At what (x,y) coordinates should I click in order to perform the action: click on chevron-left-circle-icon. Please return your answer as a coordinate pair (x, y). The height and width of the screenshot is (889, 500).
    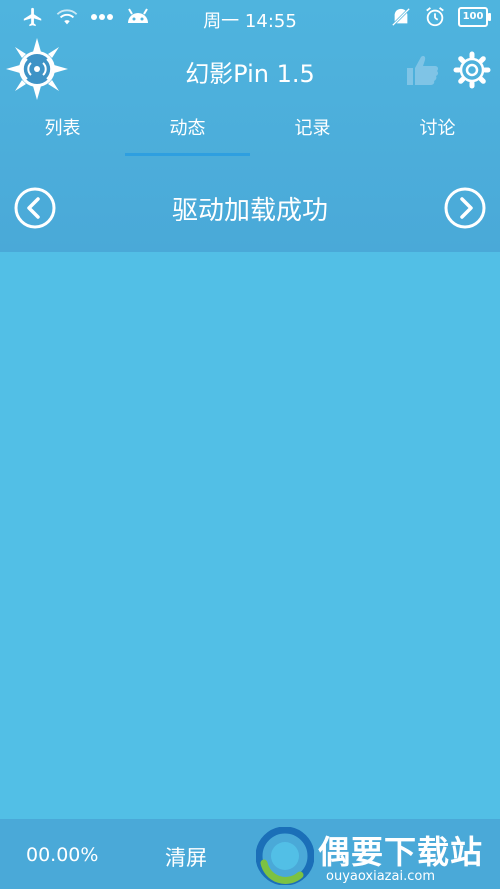
    Looking at the image, I should click on (35, 208).